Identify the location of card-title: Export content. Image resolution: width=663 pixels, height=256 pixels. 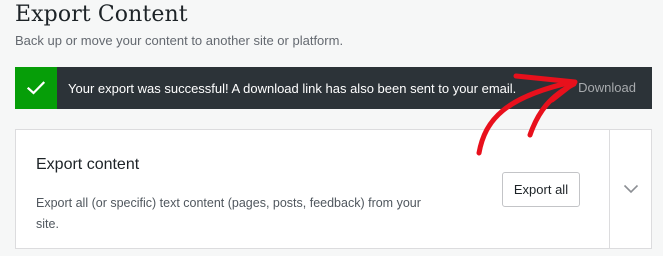
(88, 164).